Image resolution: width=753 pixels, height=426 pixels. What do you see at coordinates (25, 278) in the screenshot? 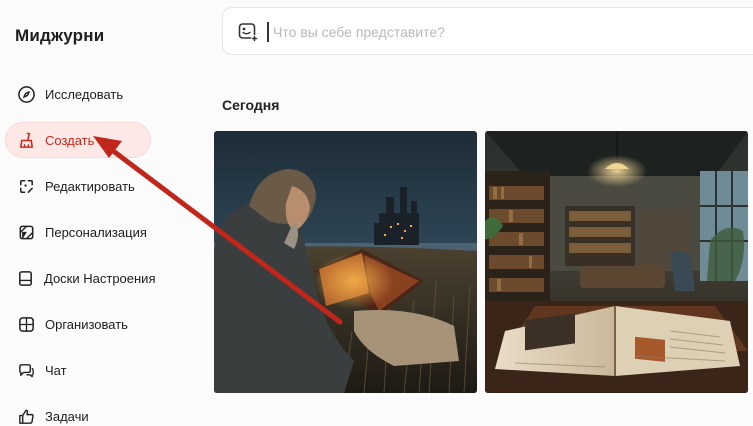
I see `moodboard-icon` at bounding box center [25, 278].